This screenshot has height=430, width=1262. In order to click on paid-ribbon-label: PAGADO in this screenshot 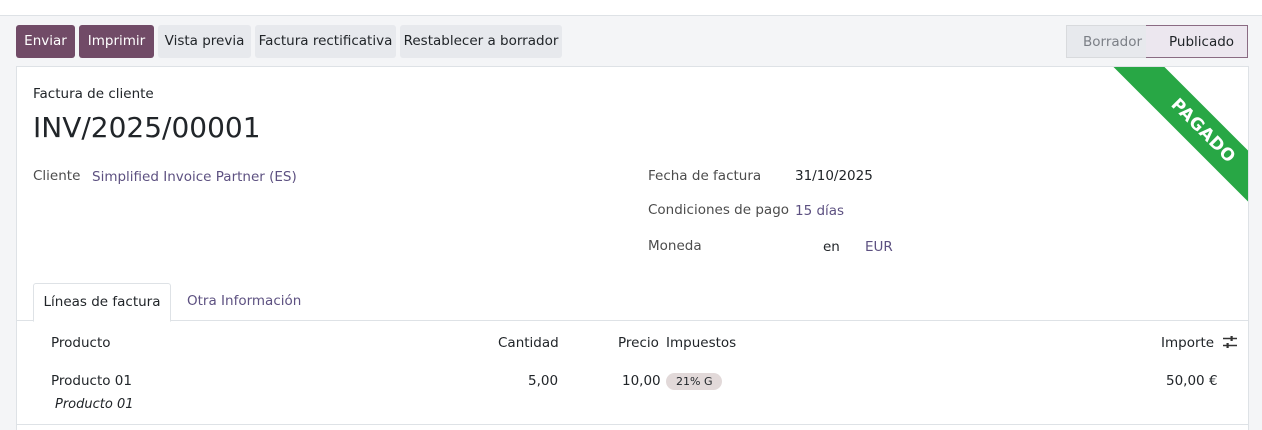, I will do `click(1178, 142)`.